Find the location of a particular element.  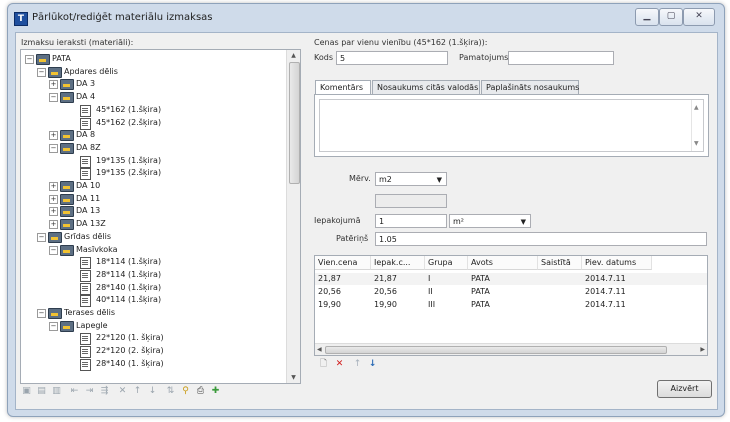

tree-node: − Grīdas dēlis is located at coordinates (151, 237).